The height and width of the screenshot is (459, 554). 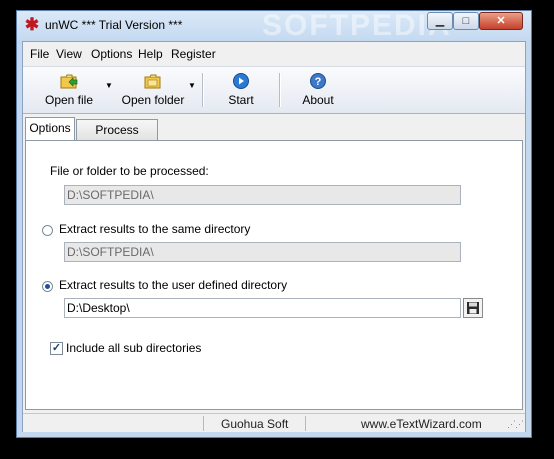 What do you see at coordinates (152, 81) in the screenshot?
I see `open-folder-icon` at bounding box center [152, 81].